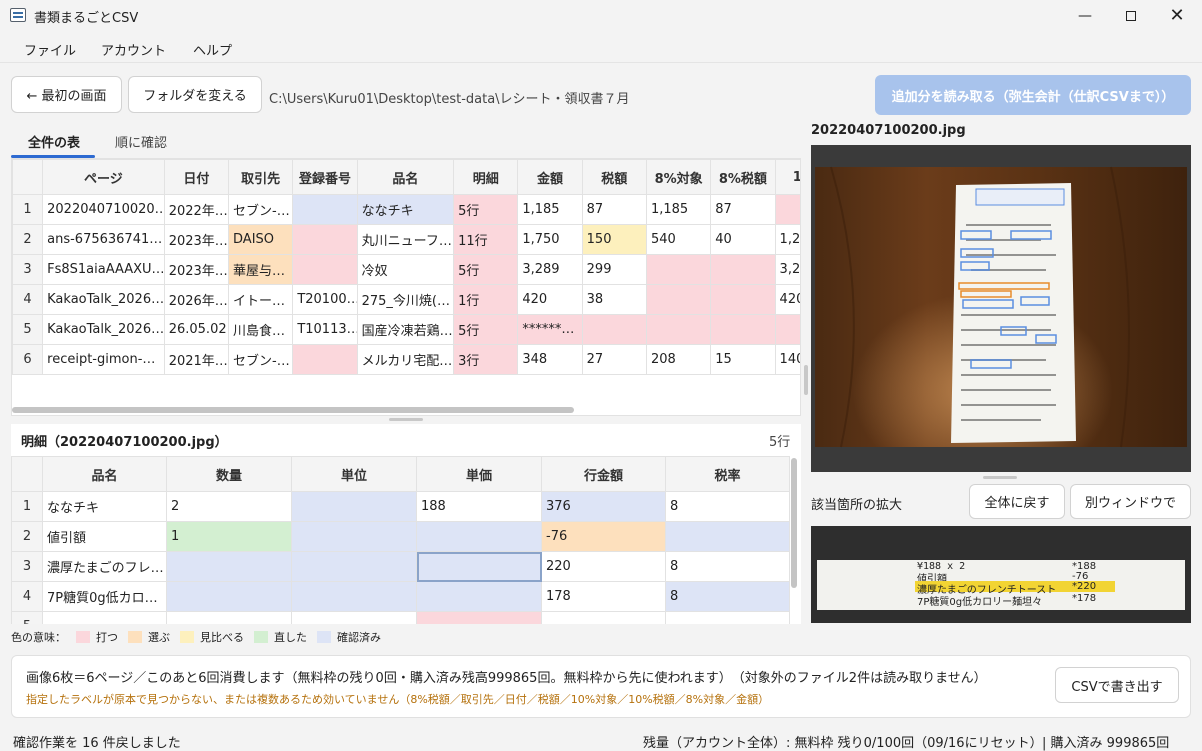 The height and width of the screenshot is (751, 1202). Describe the element at coordinates (293, 410) in the screenshot. I see `horizontal-scrollbar` at that location.